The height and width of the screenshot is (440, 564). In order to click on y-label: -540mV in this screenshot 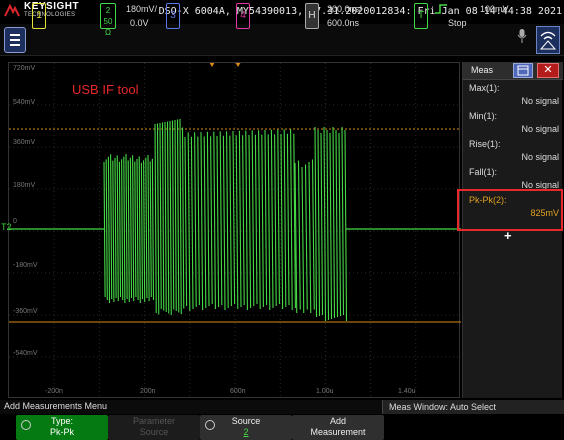, I will do `click(25, 353)`.